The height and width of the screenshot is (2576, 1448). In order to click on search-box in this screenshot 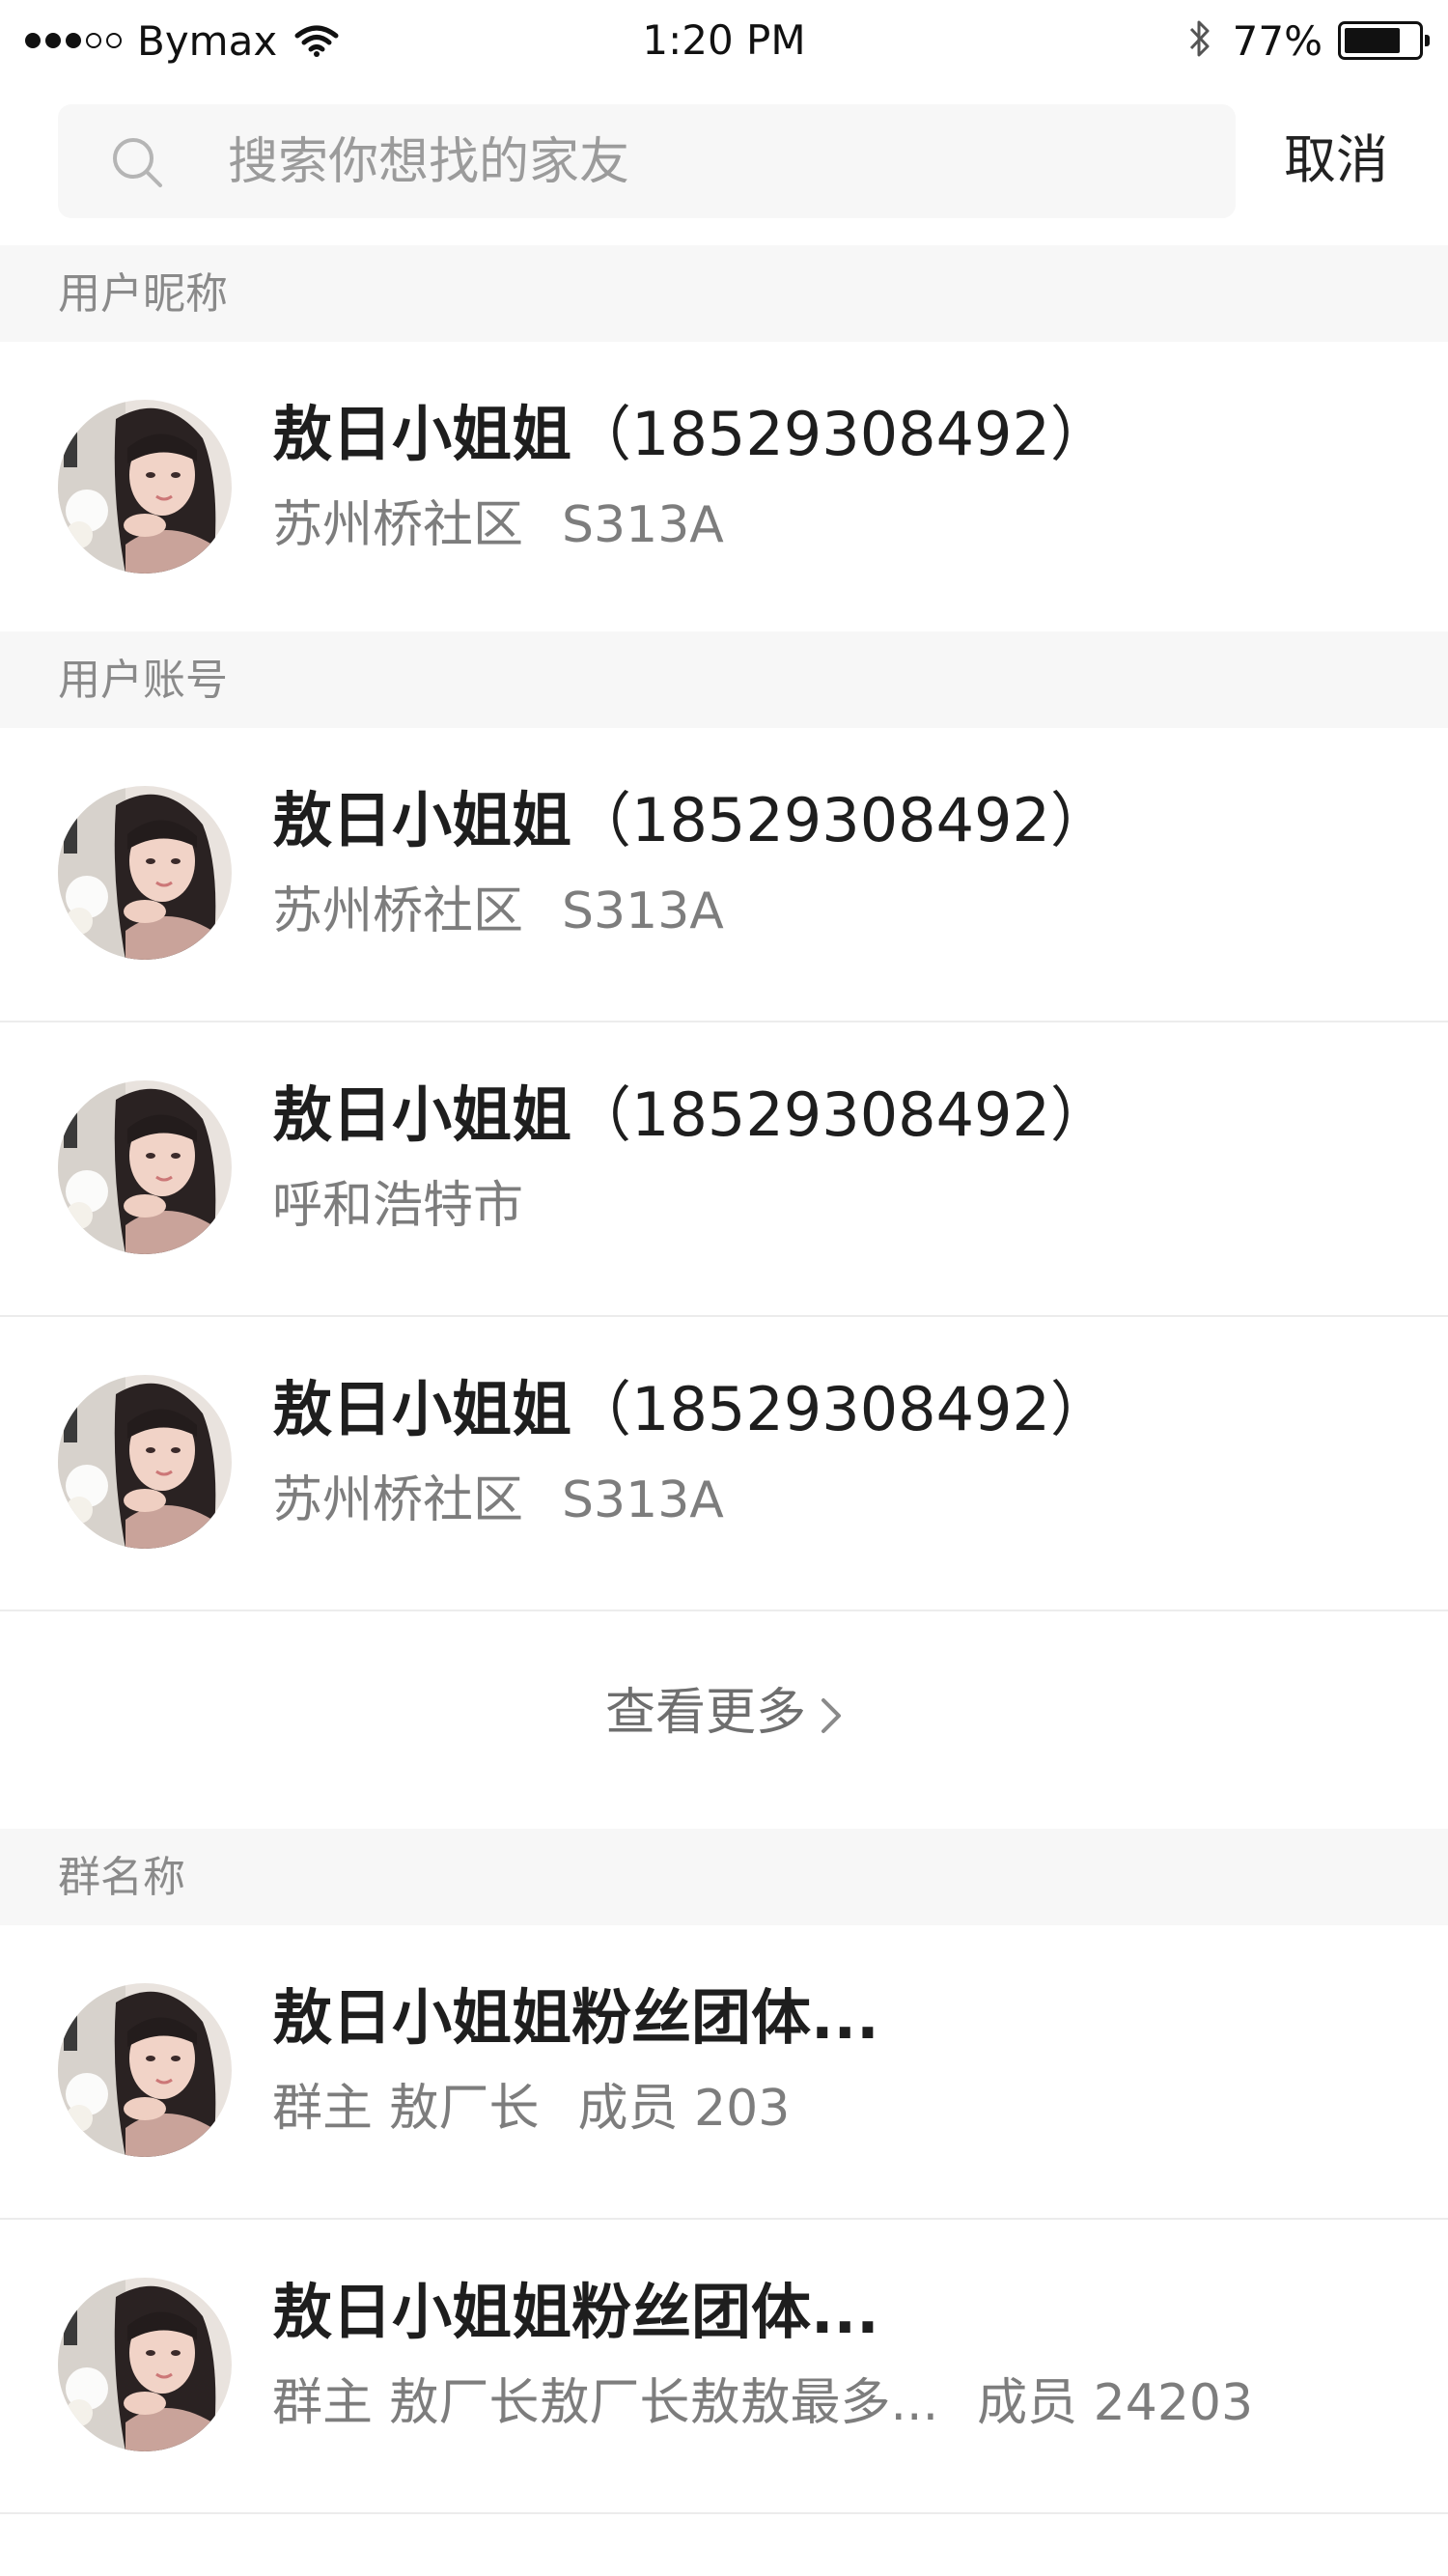, I will do `click(647, 162)`.